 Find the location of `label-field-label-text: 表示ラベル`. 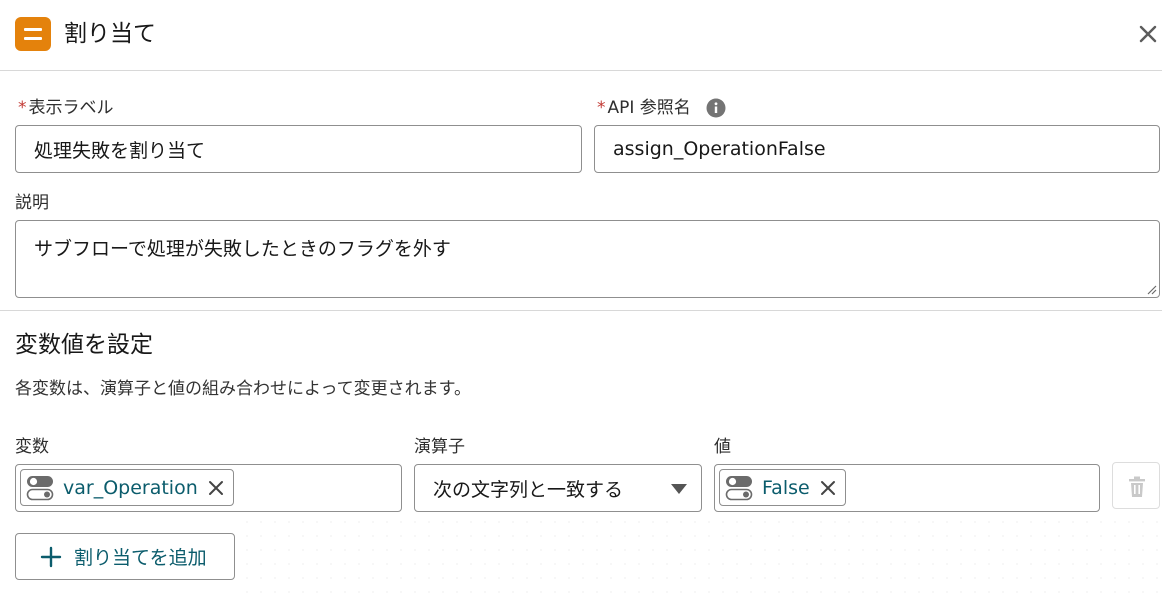

label-field-label-text: 表示ラベル is located at coordinates (71, 108).